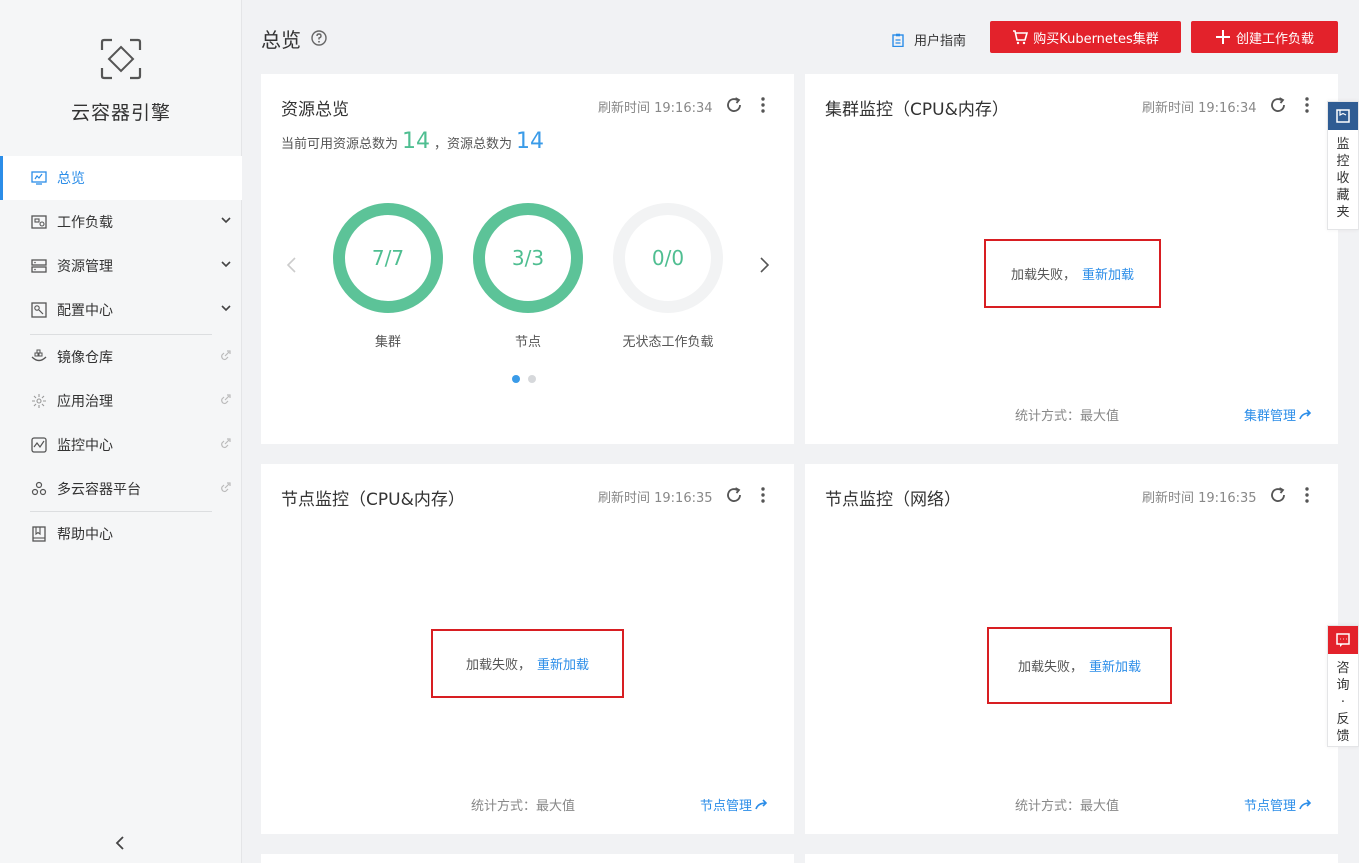 This screenshot has width=1359, height=863. What do you see at coordinates (39, 357) in the screenshot?
I see `image-repo-icon` at bounding box center [39, 357].